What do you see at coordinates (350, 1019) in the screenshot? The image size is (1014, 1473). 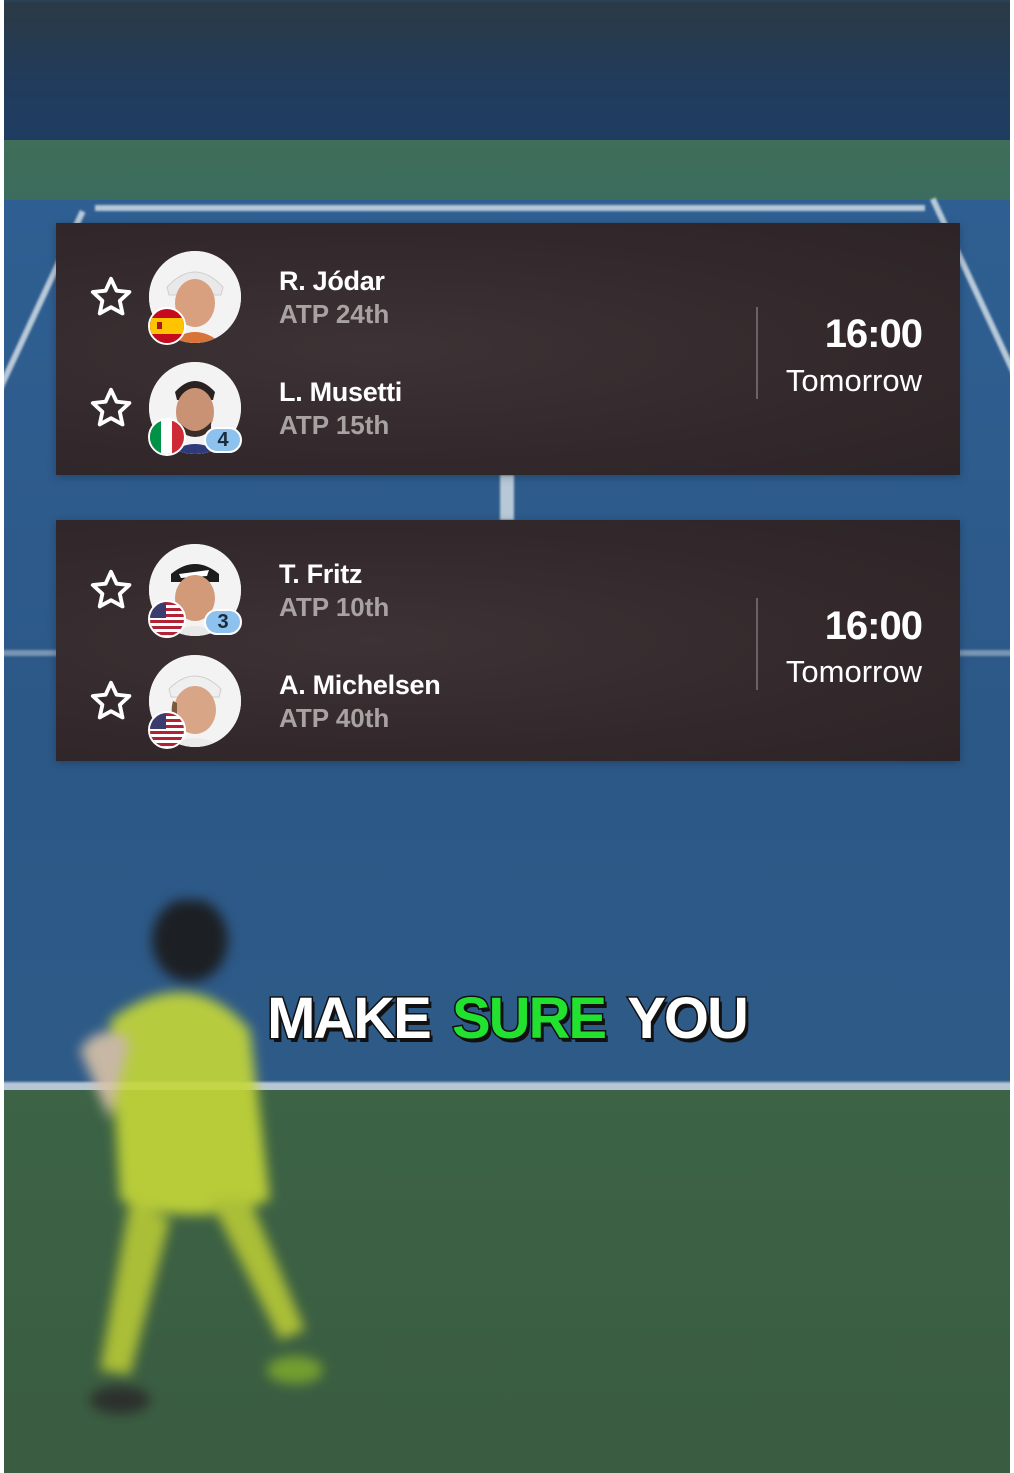 I see `caption-word: MAKE` at bounding box center [350, 1019].